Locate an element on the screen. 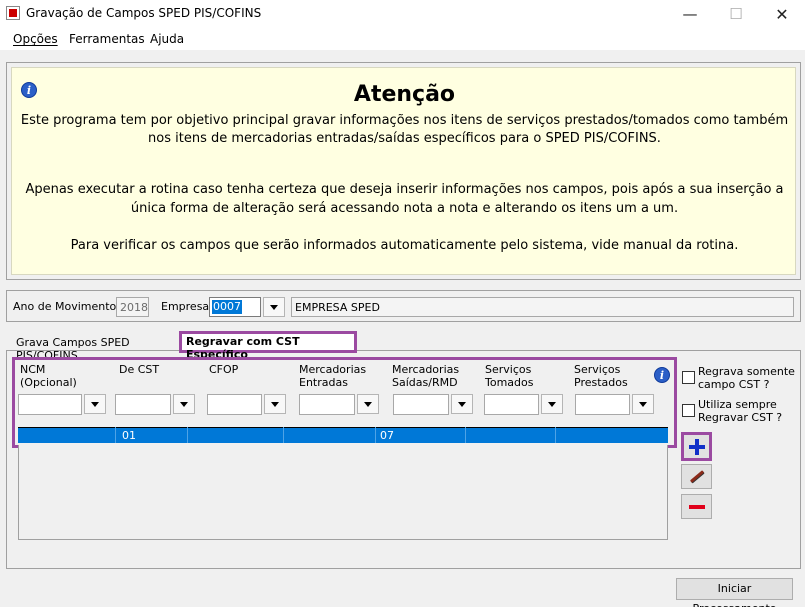 The width and height of the screenshot is (805, 607). regrava-somente-checkbox is located at coordinates (688, 377).